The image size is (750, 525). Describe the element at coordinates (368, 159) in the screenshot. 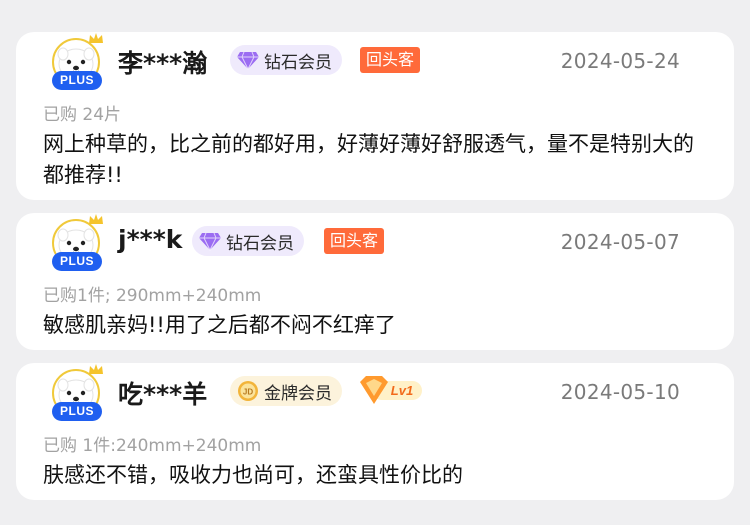

I see `review-text: 网上种草的，比之前的都好用，好薄好薄好舒服透气，量不是特别大的都推荐!!` at that location.